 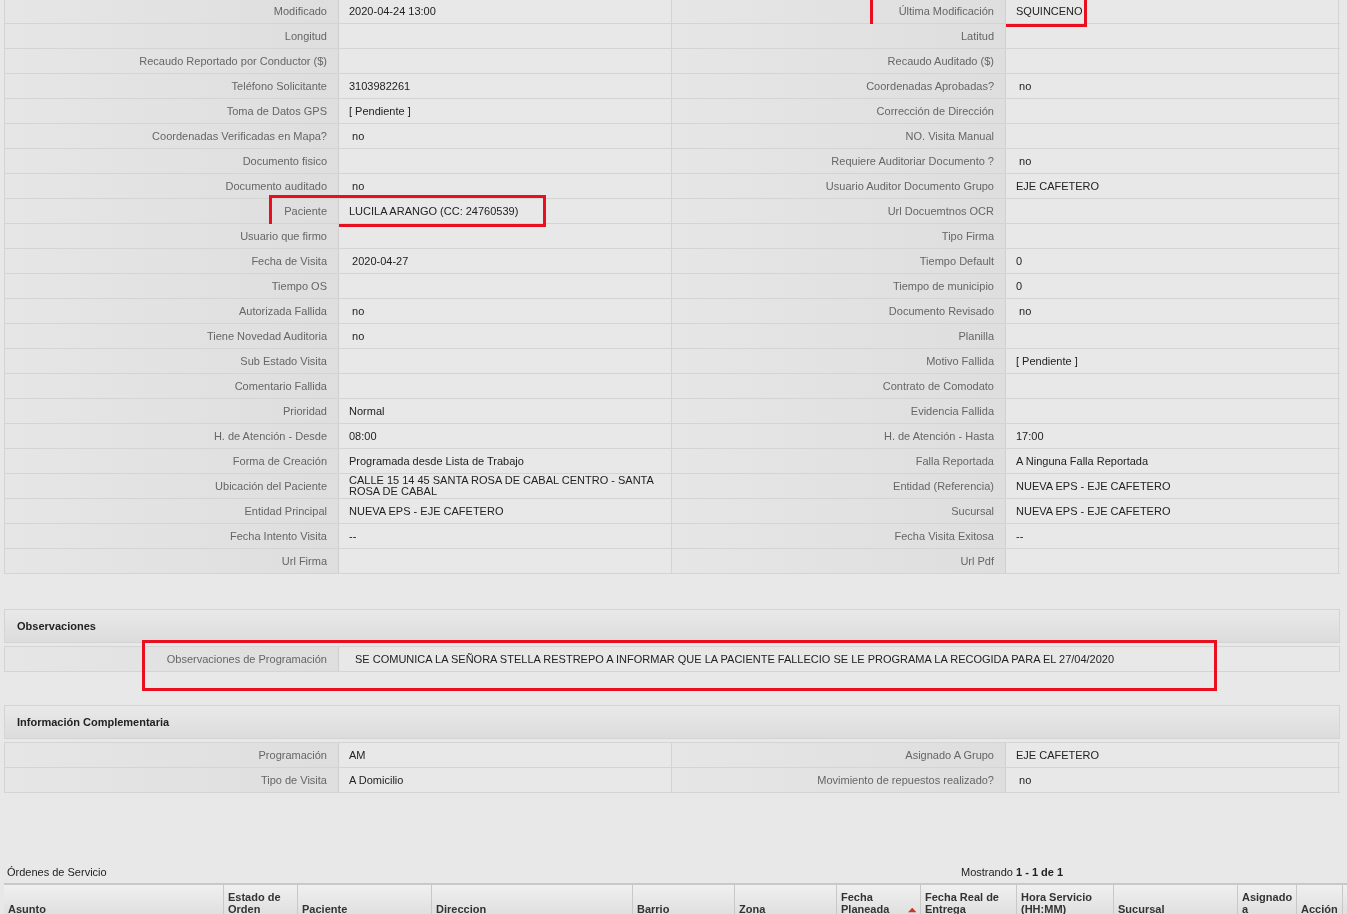 What do you see at coordinates (365, 899) in the screenshot?
I see `column-header: Paciente` at bounding box center [365, 899].